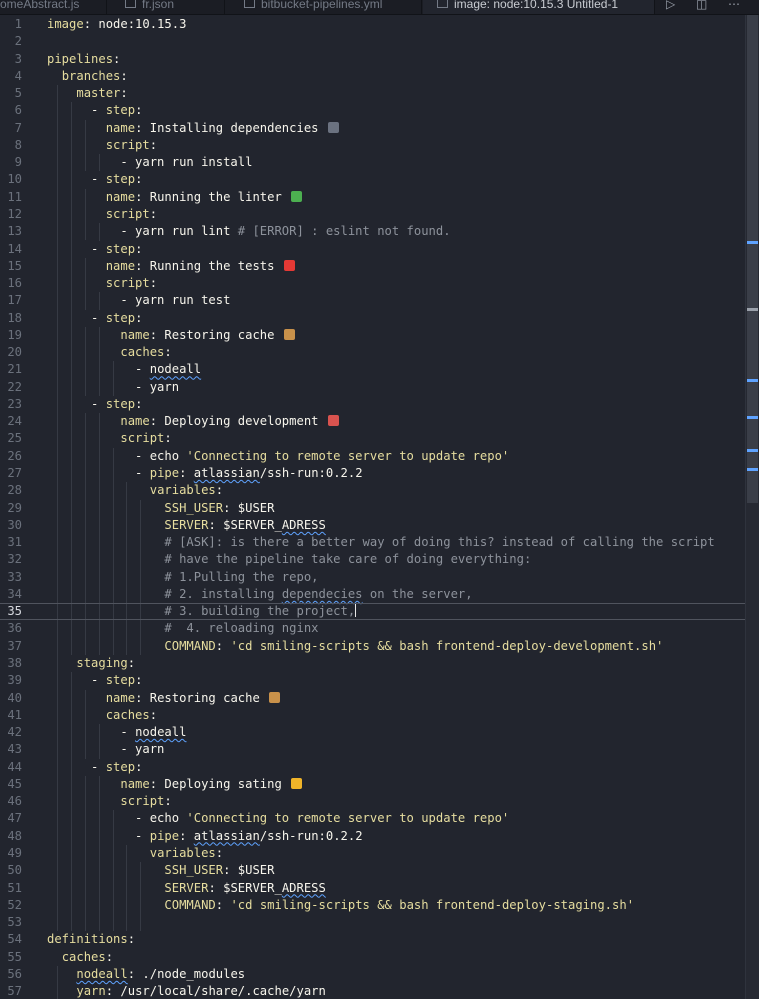 The image size is (759, 999). I want to click on code-line: 24 name: Deploying development, so click(372, 421).